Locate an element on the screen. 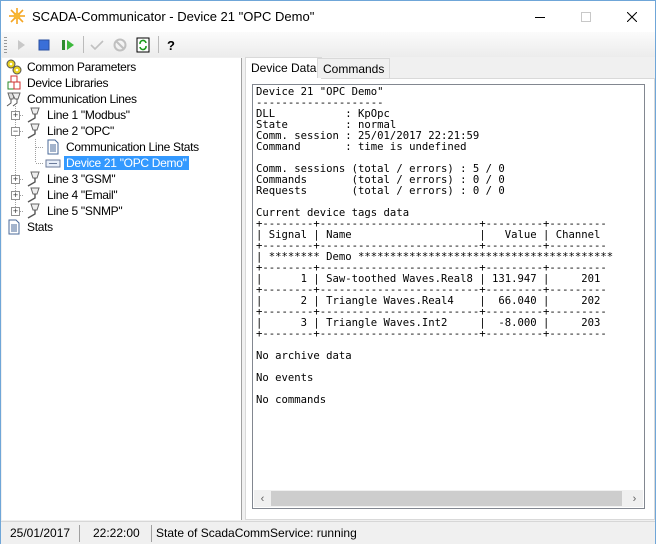  expand-line-3: + is located at coordinates (15, 179).